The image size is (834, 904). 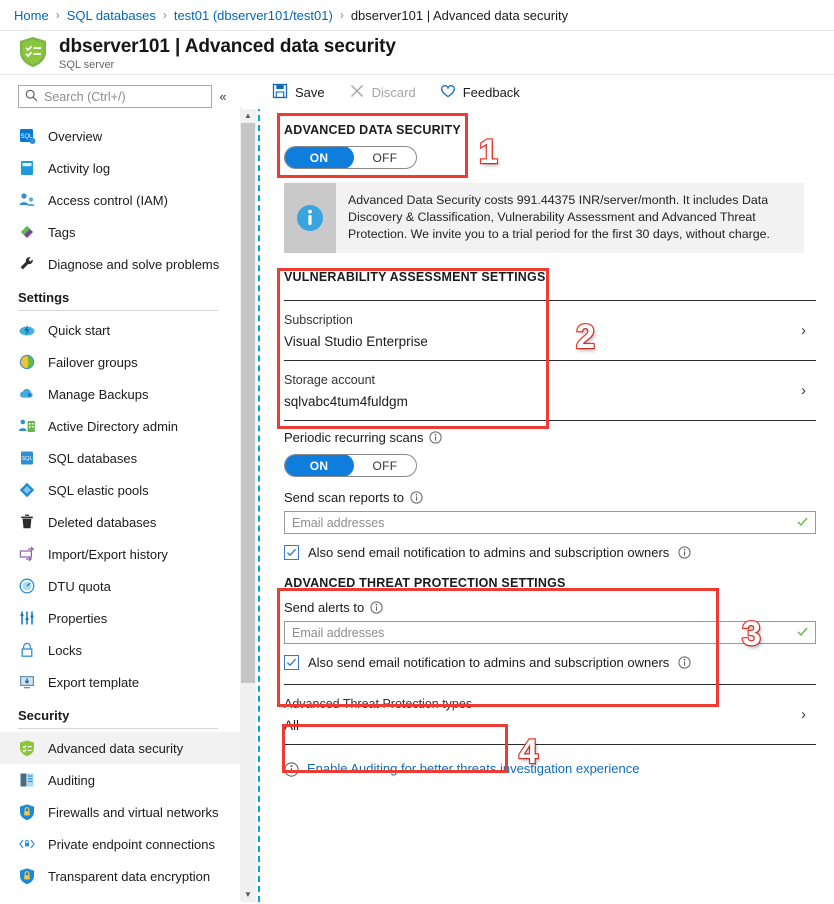 What do you see at coordinates (550, 453) in the screenshot?
I see `periodic-recurring-scans-block: Periodic recurring scans ON OFF` at bounding box center [550, 453].